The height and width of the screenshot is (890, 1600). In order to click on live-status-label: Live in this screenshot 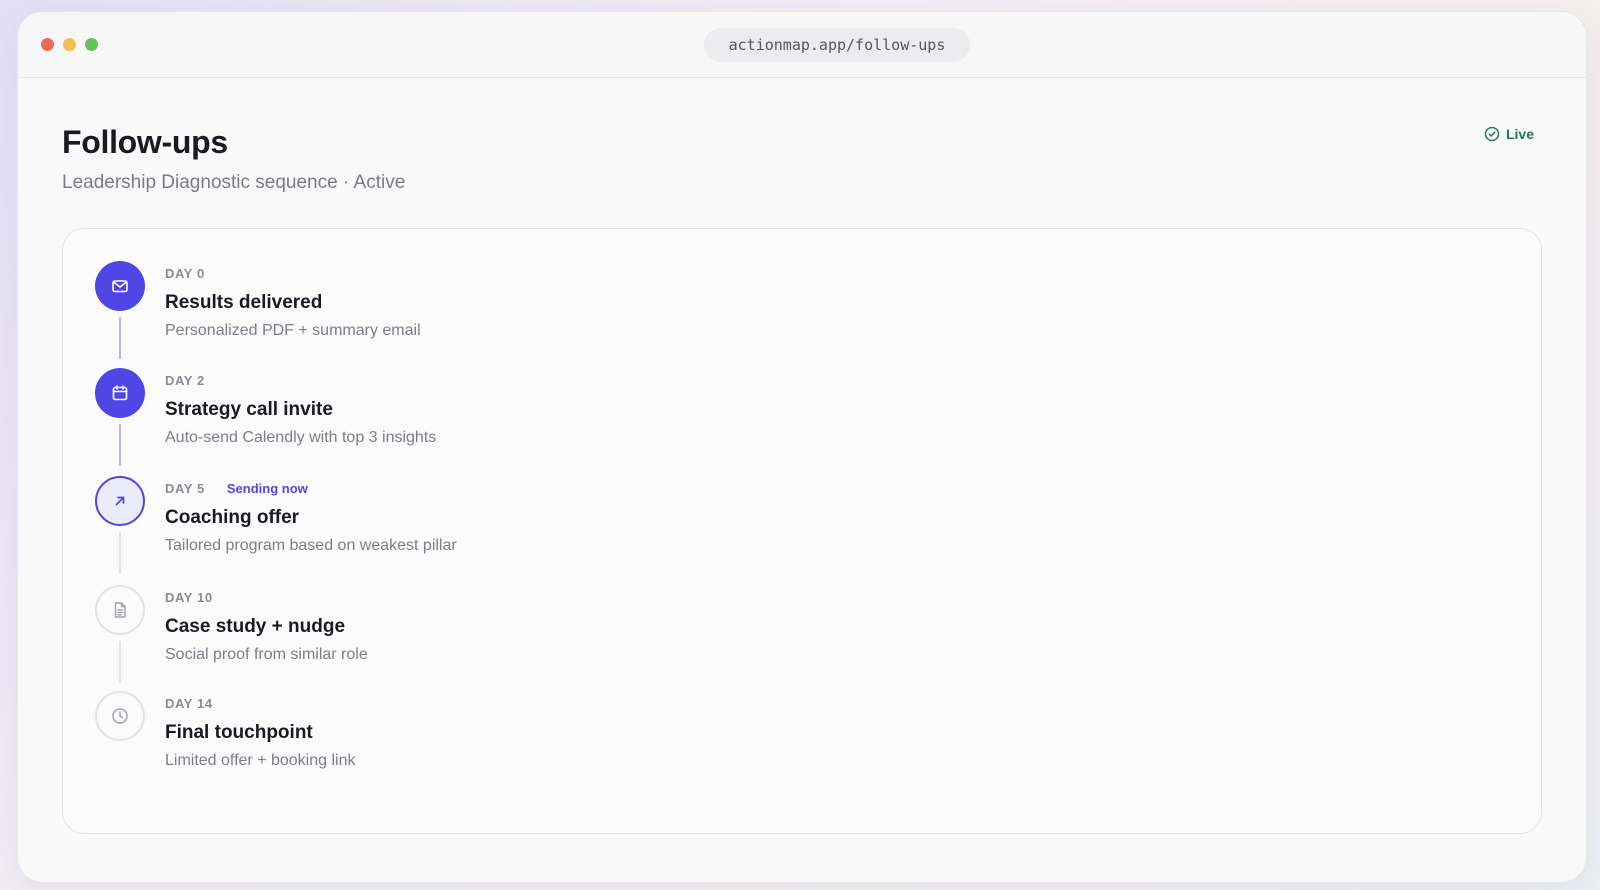, I will do `click(1519, 134)`.